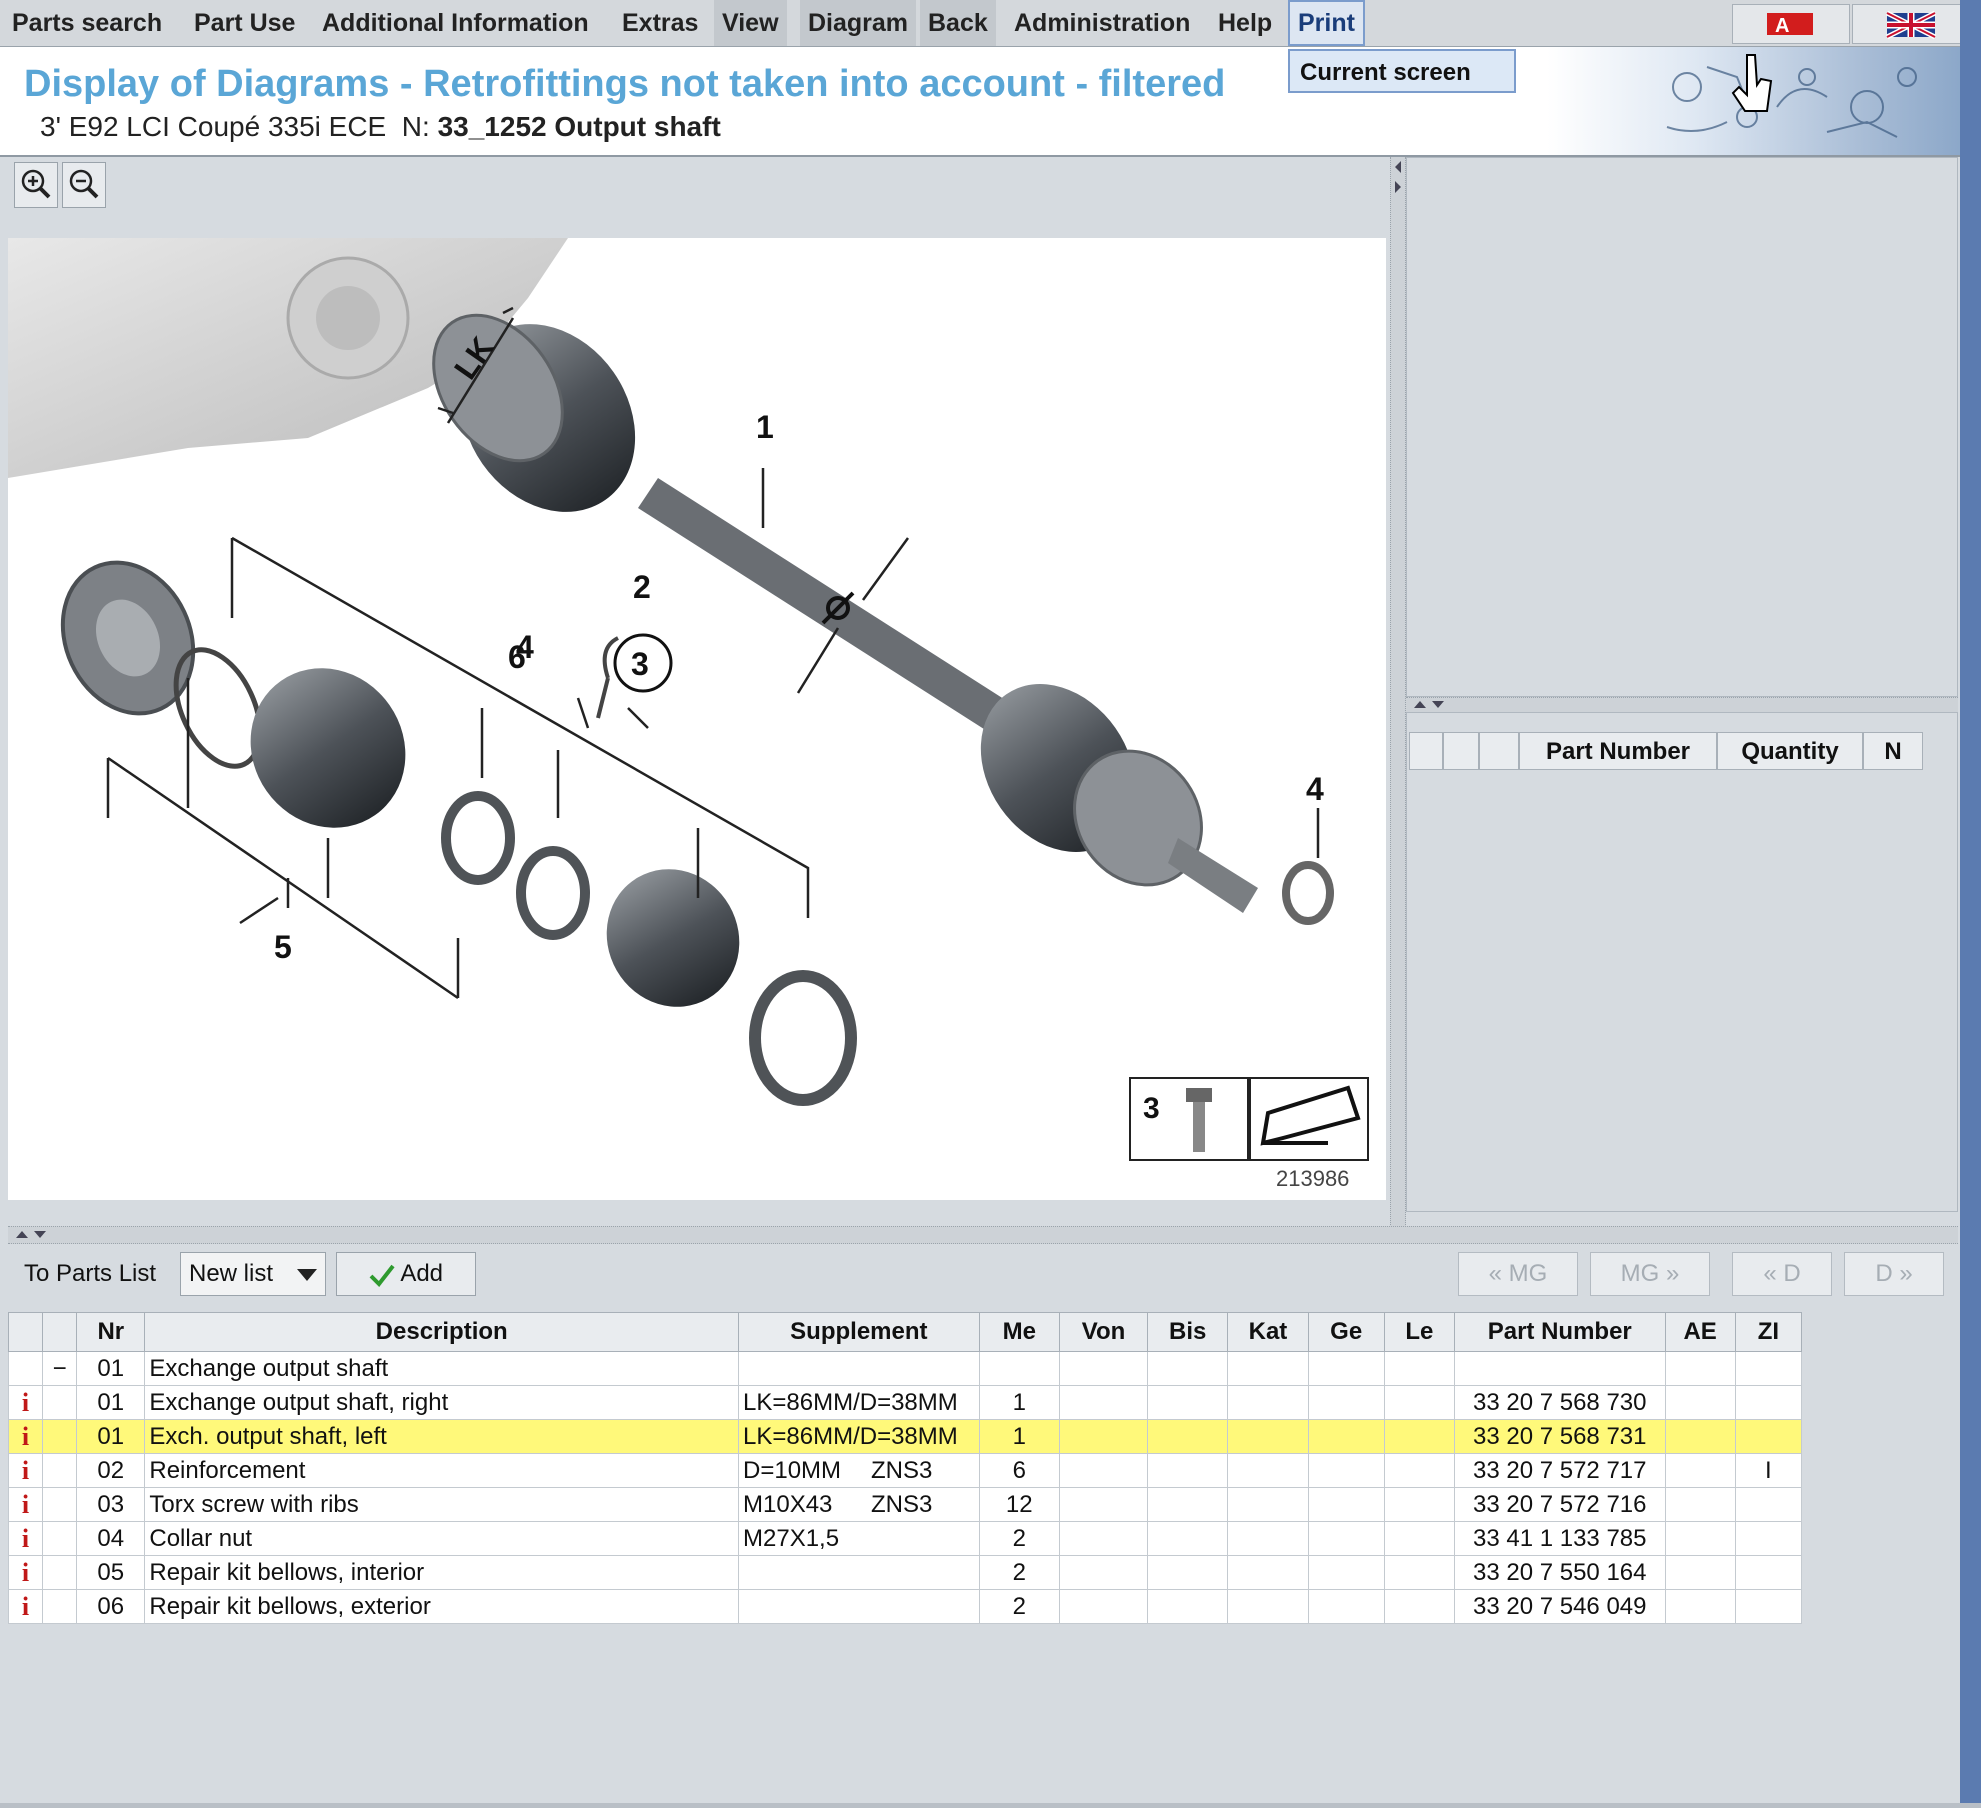 This screenshot has width=1981, height=1808. What do you see at coordinates (1398, 693) in the screenshot?
I see `vertical-splitter` at bounding box center [1398, 693].